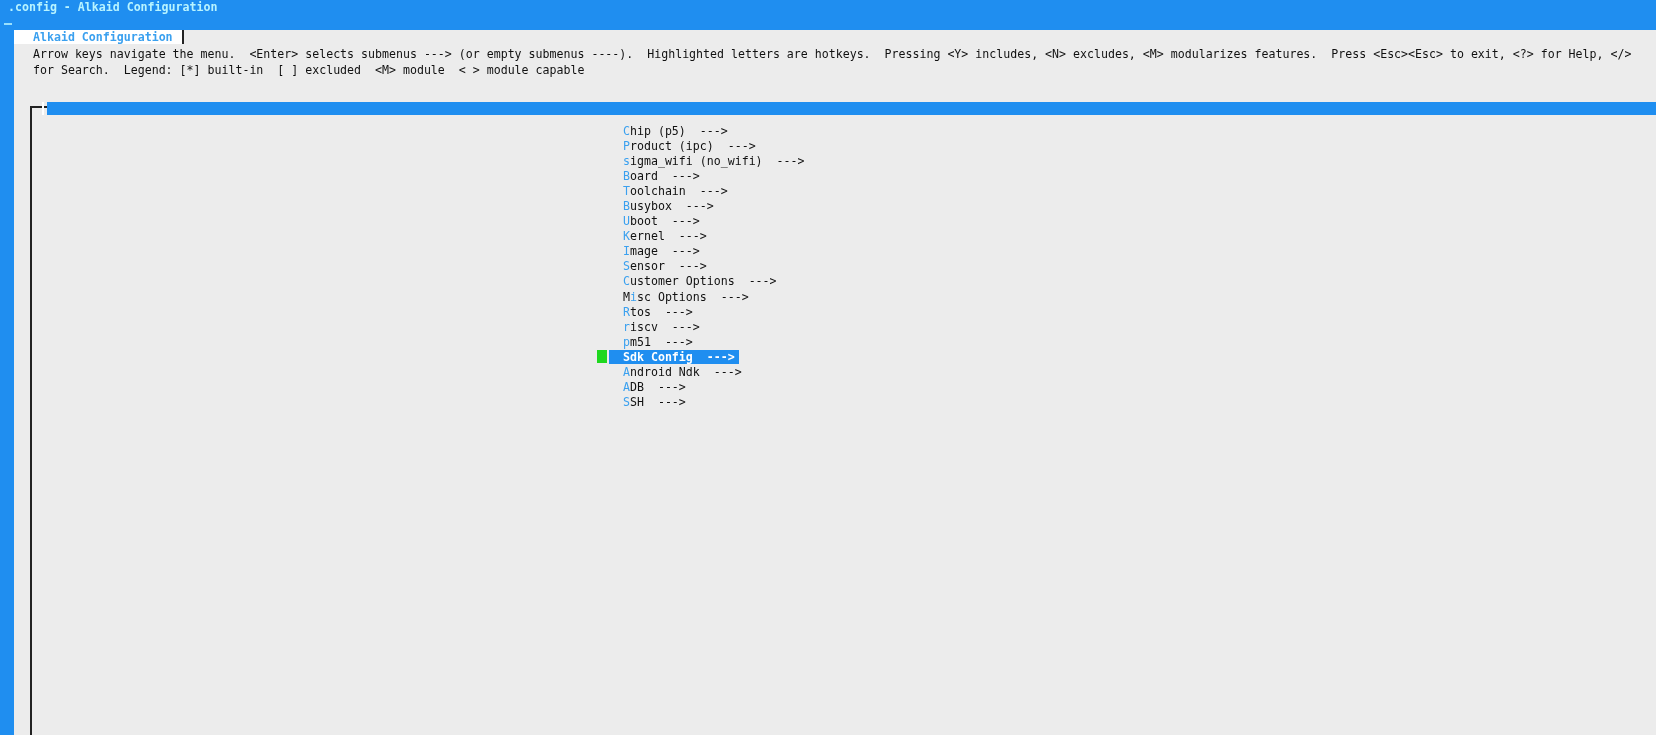 The height and width of the screenshot is (735, 1656). Describe the element at coordinates (663, 326) in the screenshot. I see `menu-item: riscv --->` at that location.